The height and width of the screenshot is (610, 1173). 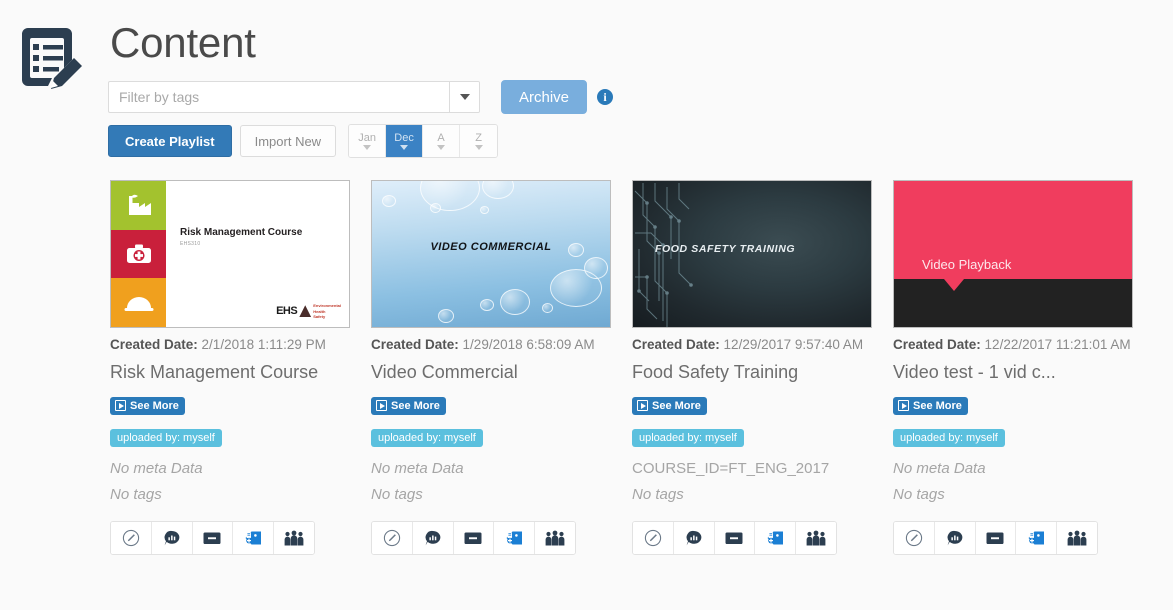 I want to click on search-input, so click(x=279, y=97).